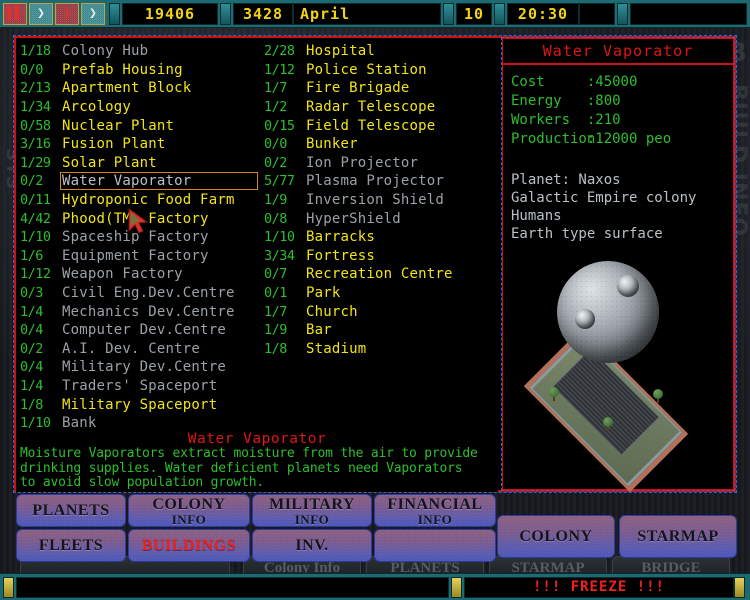 Image resolution: width=750 pixels, height=600 pixels. Describe the element at coordinates (122, 69) in the screenshot. I see `building-name: Prefab Housing` at that location.